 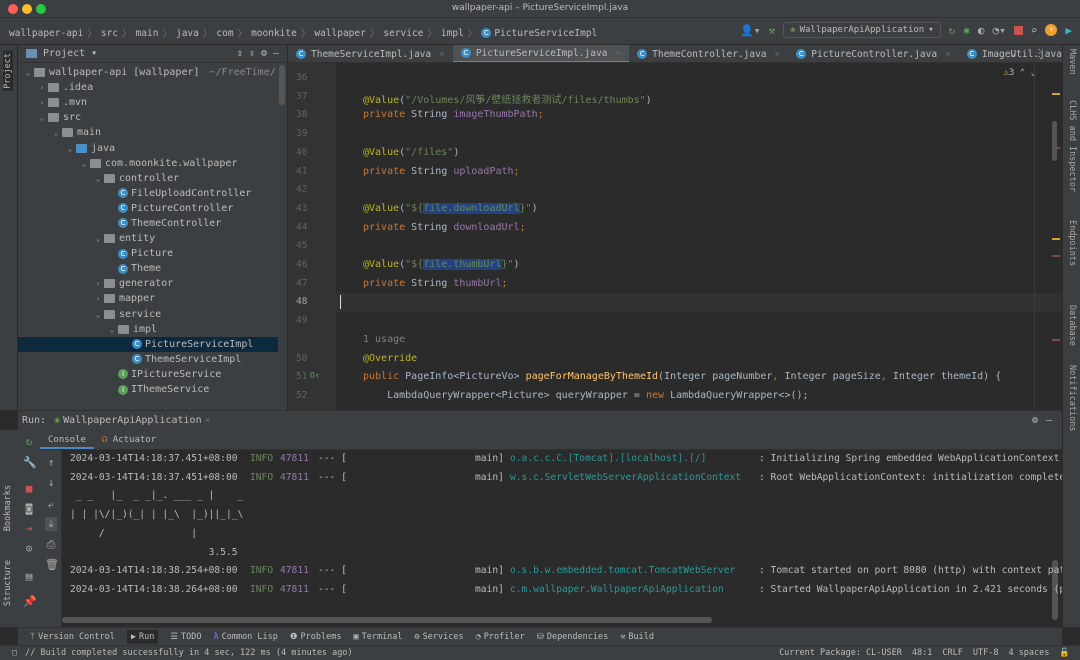 What do you see at coordinates (1072, 146) in the screenshot?
I see `right-tool-clhs-and-inspector: CLHS and Inspector` at bounding box center [1072, 146].